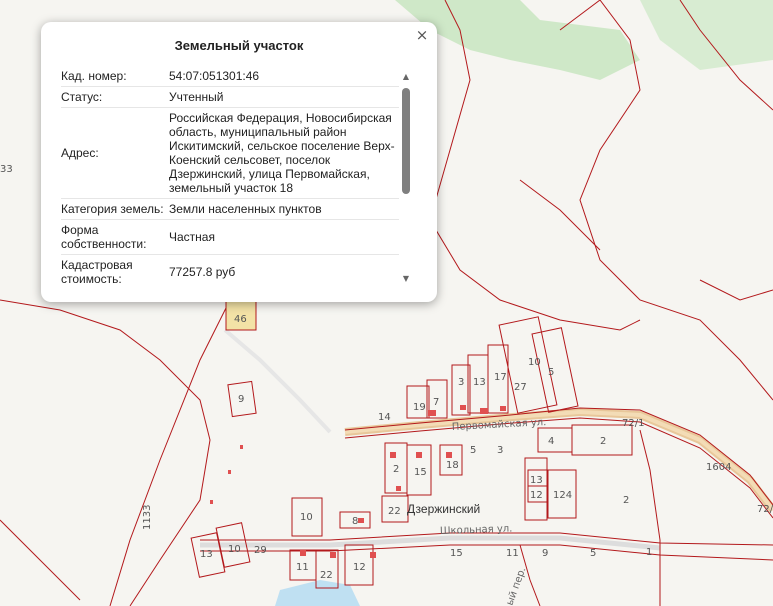 This screenshot has width=773, height=606. What do you see at coordinates (406, 279) in the screenshot?
I see `scroll-down-icon: ▼` at bounding box center [406, 279].